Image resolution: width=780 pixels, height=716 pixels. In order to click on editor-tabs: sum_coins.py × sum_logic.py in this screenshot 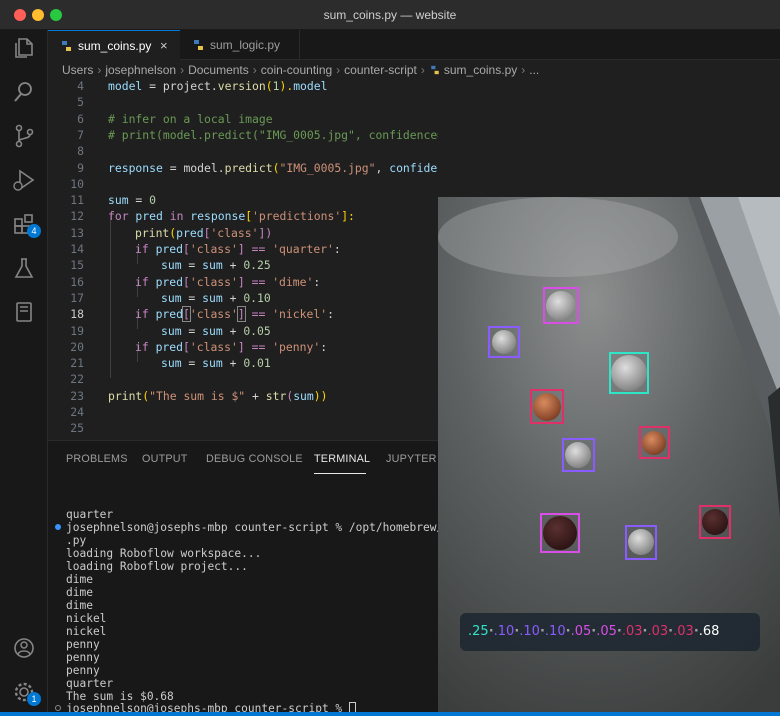, I will do `click(414, 45)`.